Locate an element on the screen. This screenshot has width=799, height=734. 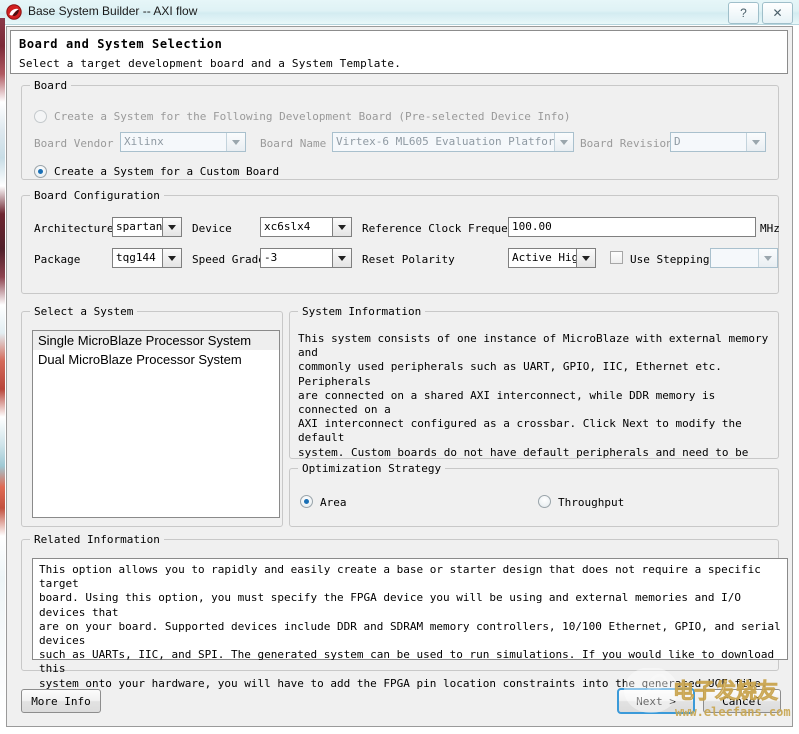
help-icon: ? is located at coordinates (743, 13).